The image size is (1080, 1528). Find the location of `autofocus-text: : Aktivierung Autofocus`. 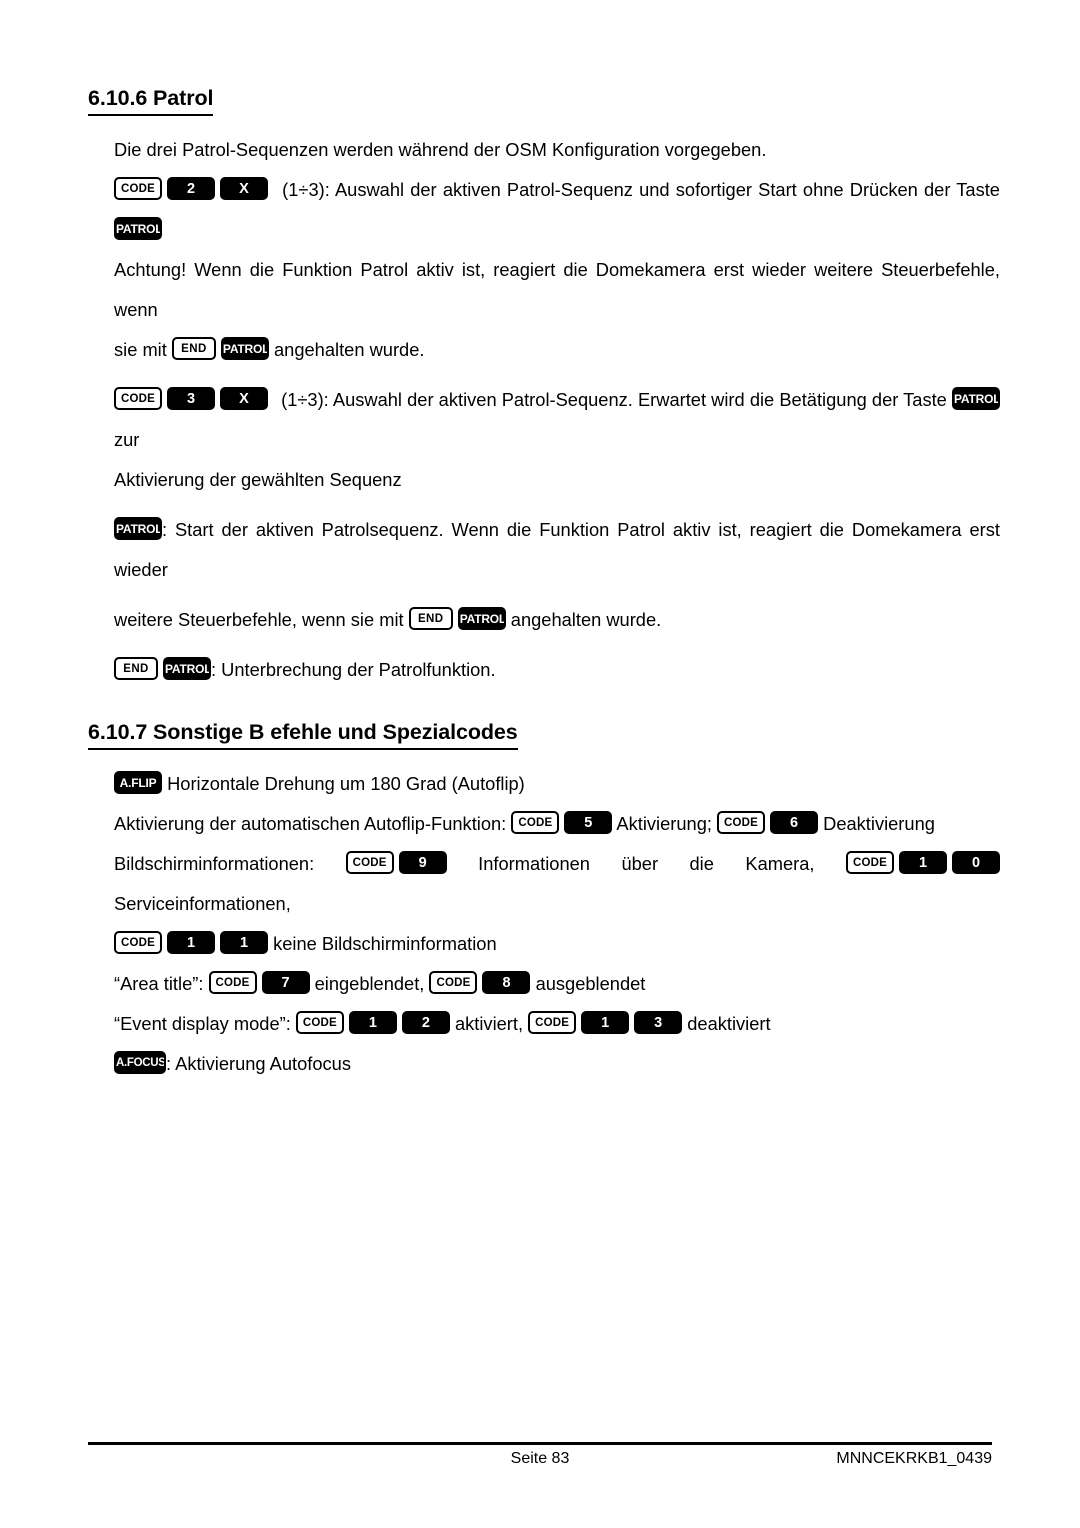

autofocus-text: : Aktivierung Autofocus is located at coordinates (258, 1063).